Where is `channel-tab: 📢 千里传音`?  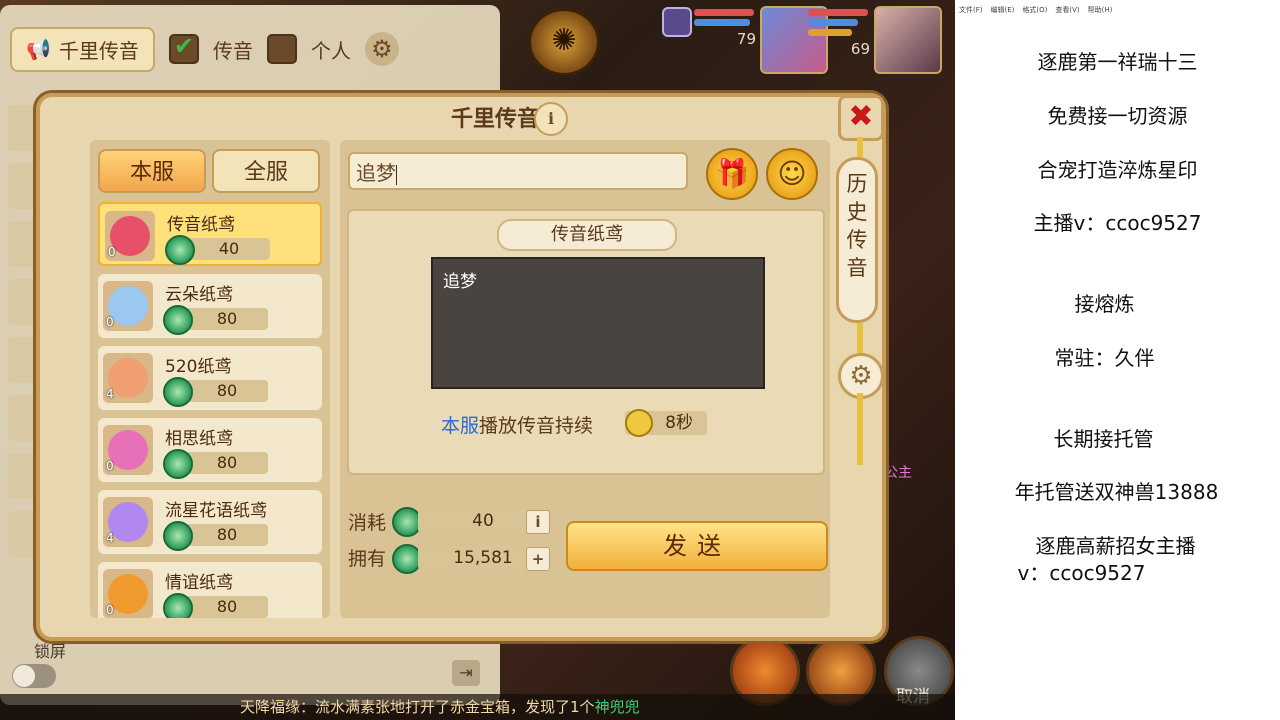
channel-tab: 📢 千里传音 is located at coordinates (82, 49).